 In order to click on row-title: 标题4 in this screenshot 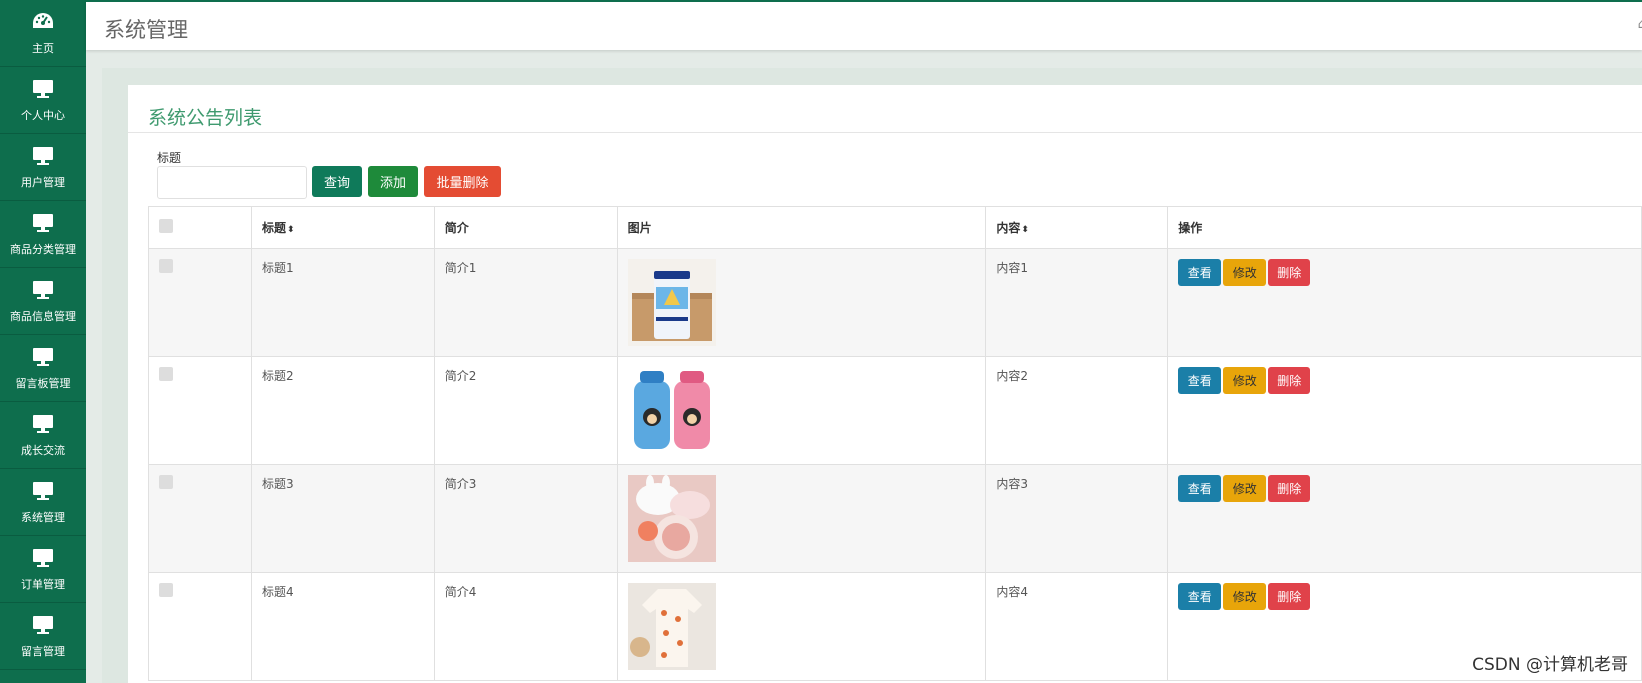, I will do `click(342, 626)`.